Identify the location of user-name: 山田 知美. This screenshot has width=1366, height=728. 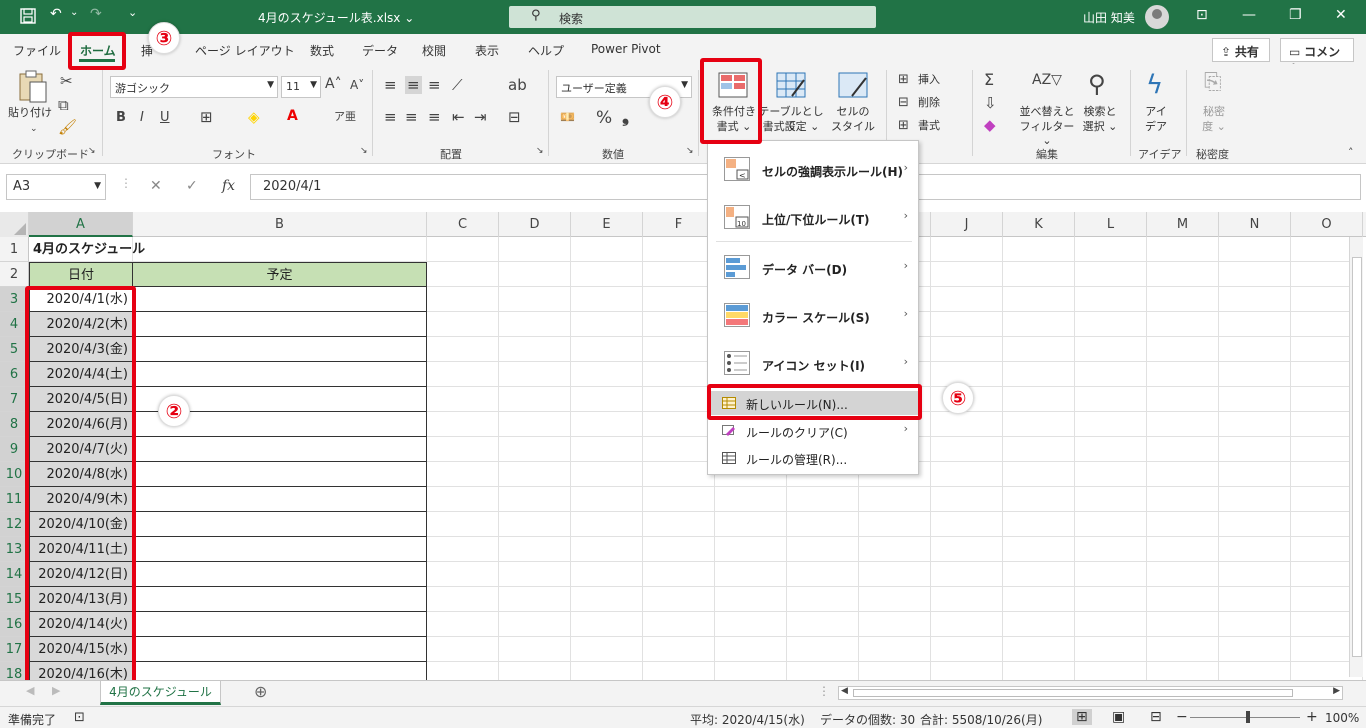
(1109, 17).